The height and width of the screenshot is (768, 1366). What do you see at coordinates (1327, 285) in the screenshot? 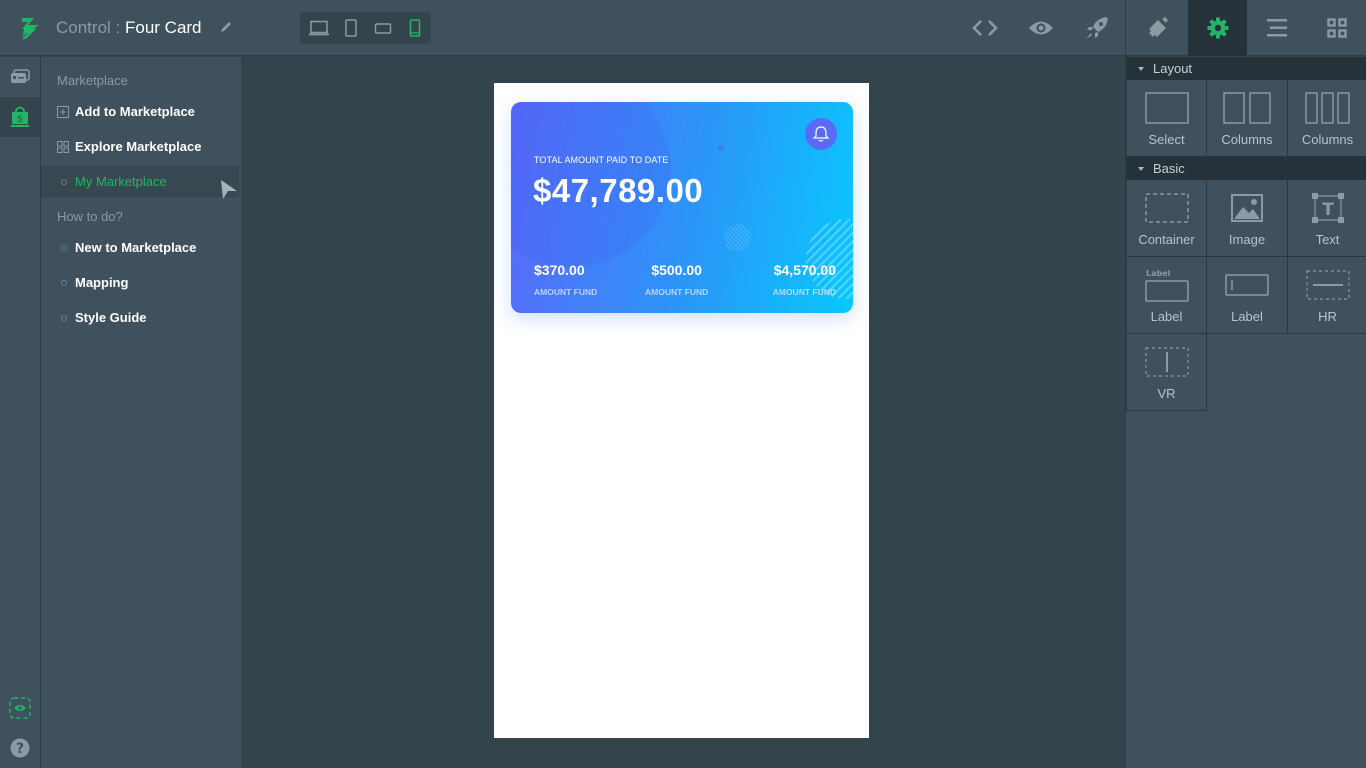
I see `horizontal-rule-icon` at bounding box center [1327, 285].